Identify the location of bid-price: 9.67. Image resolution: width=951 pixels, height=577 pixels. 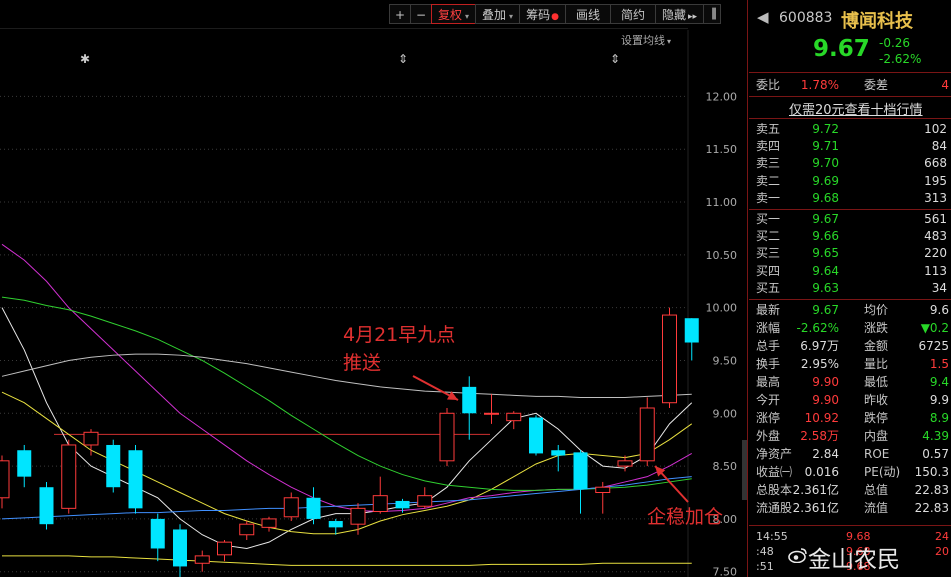
(825, 219).